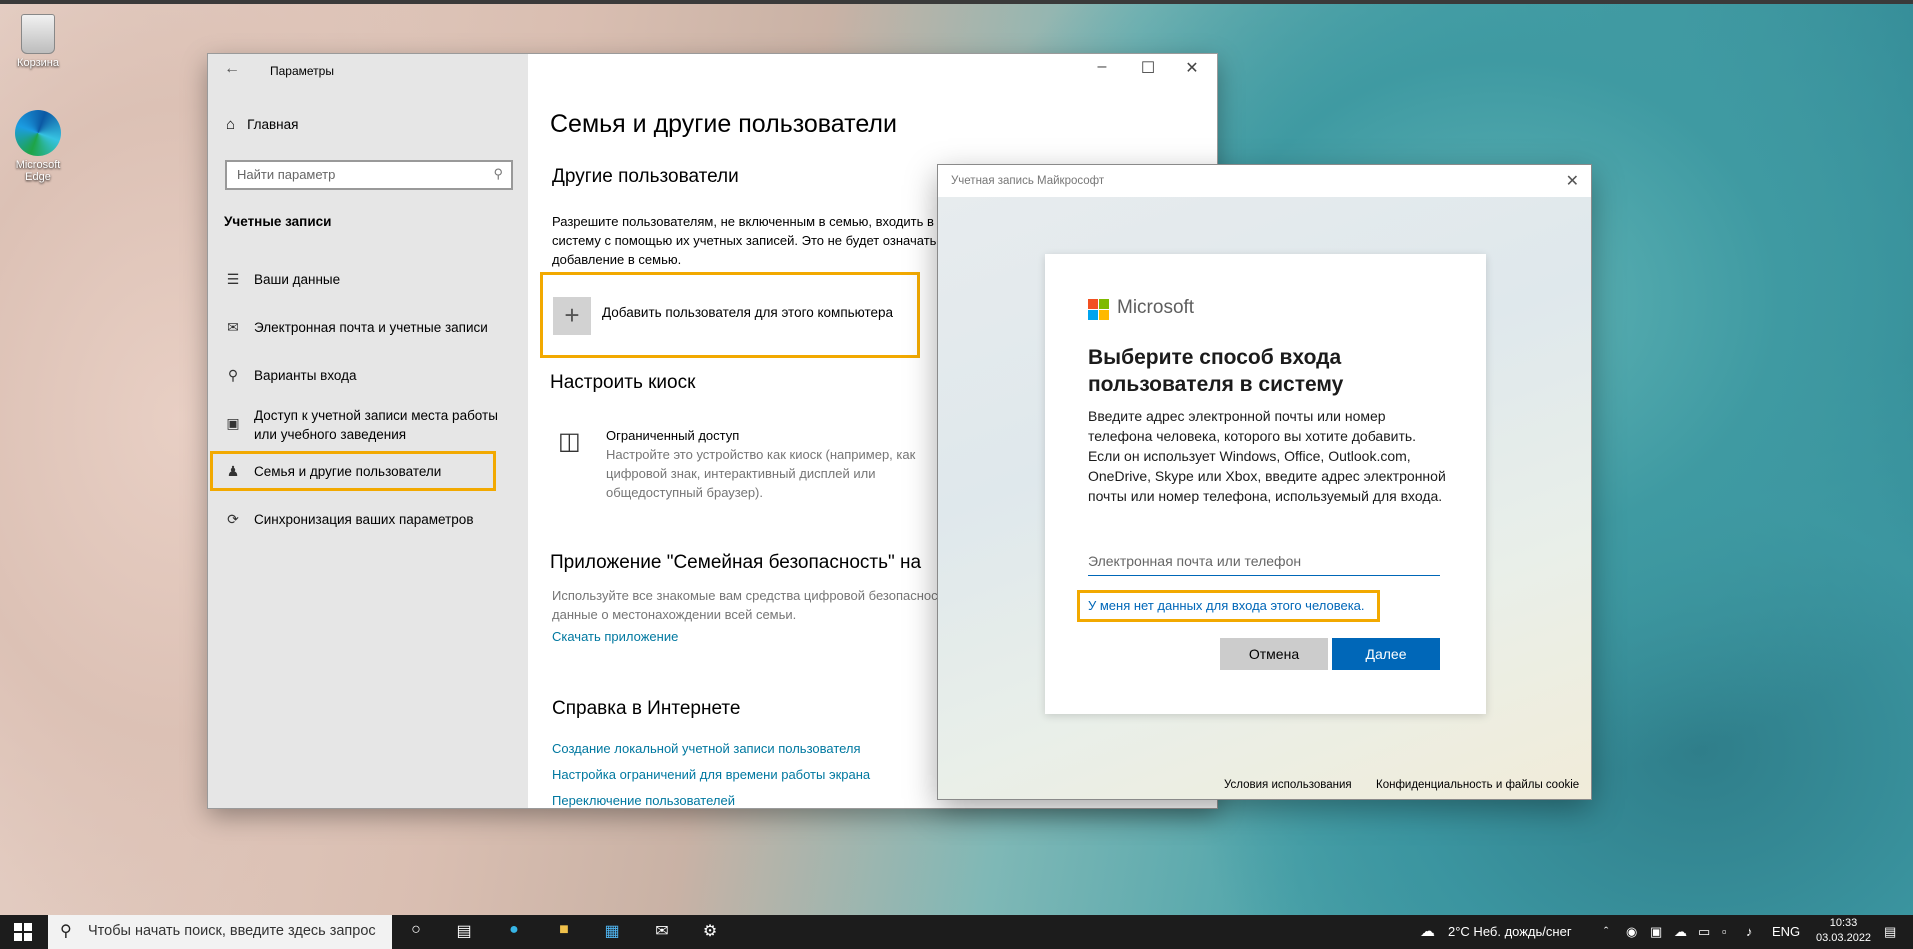 The image size is (1913, 949). Describe the element at coordinates (1606, 931) in the screenshot. I see `tray-overflow-icon: ˆ` at that location.